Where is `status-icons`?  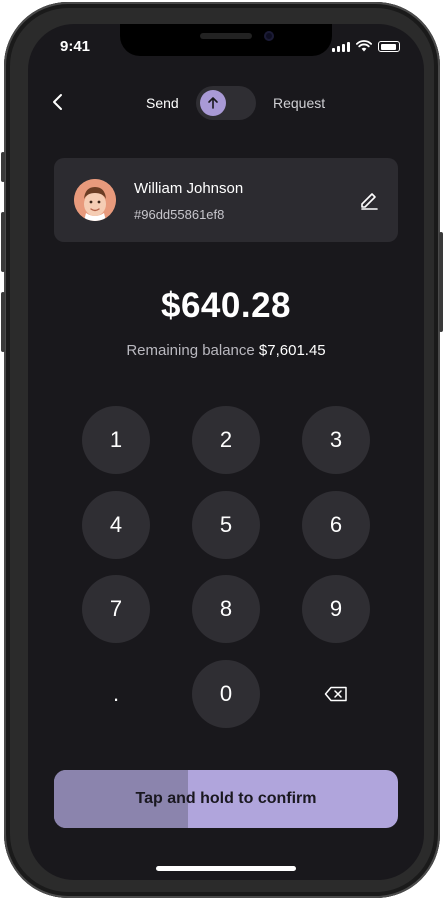 status-icons is located at coordinates (366, 46).